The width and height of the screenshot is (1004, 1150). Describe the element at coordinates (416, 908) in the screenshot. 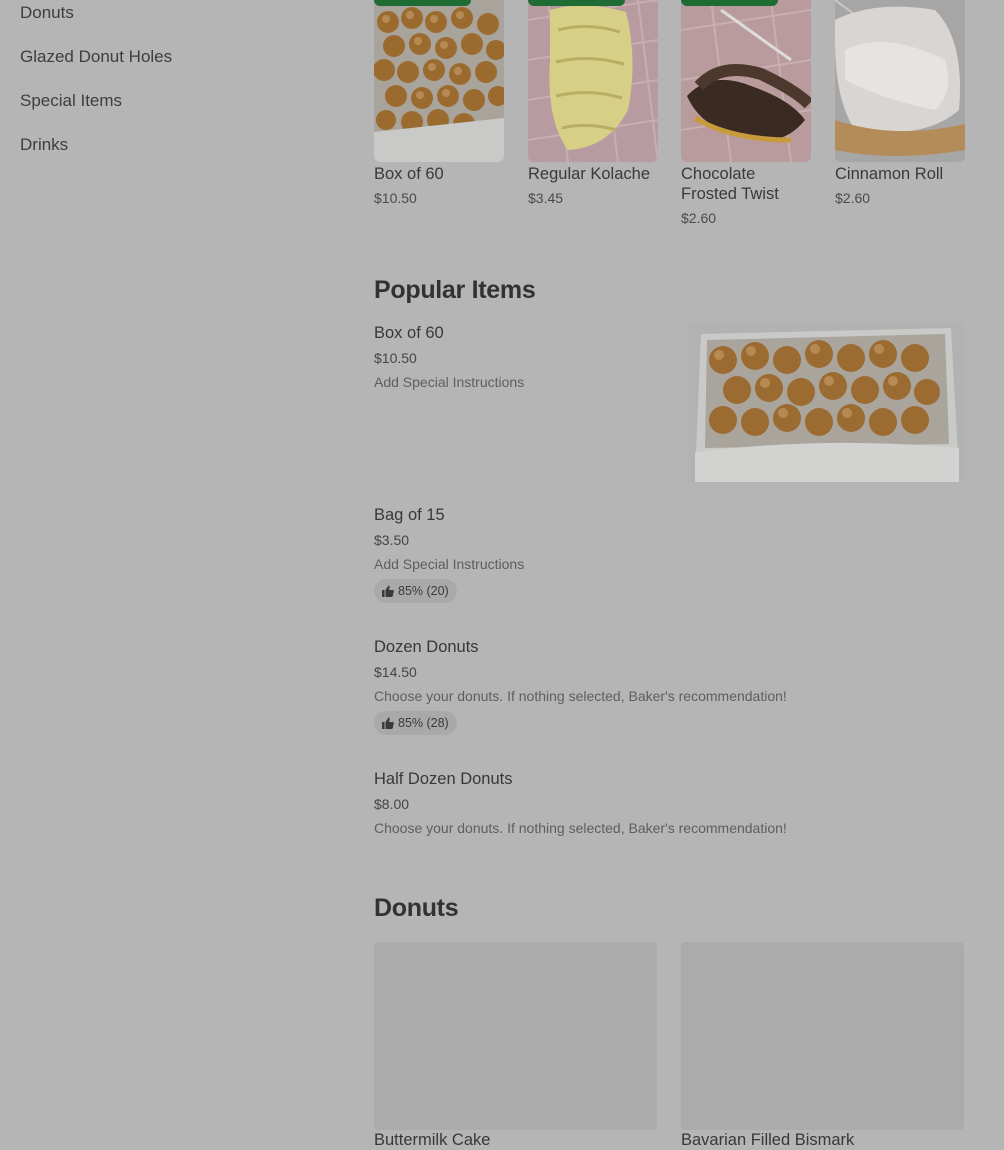

I see `section-title-donuts: Donuts` at that location.